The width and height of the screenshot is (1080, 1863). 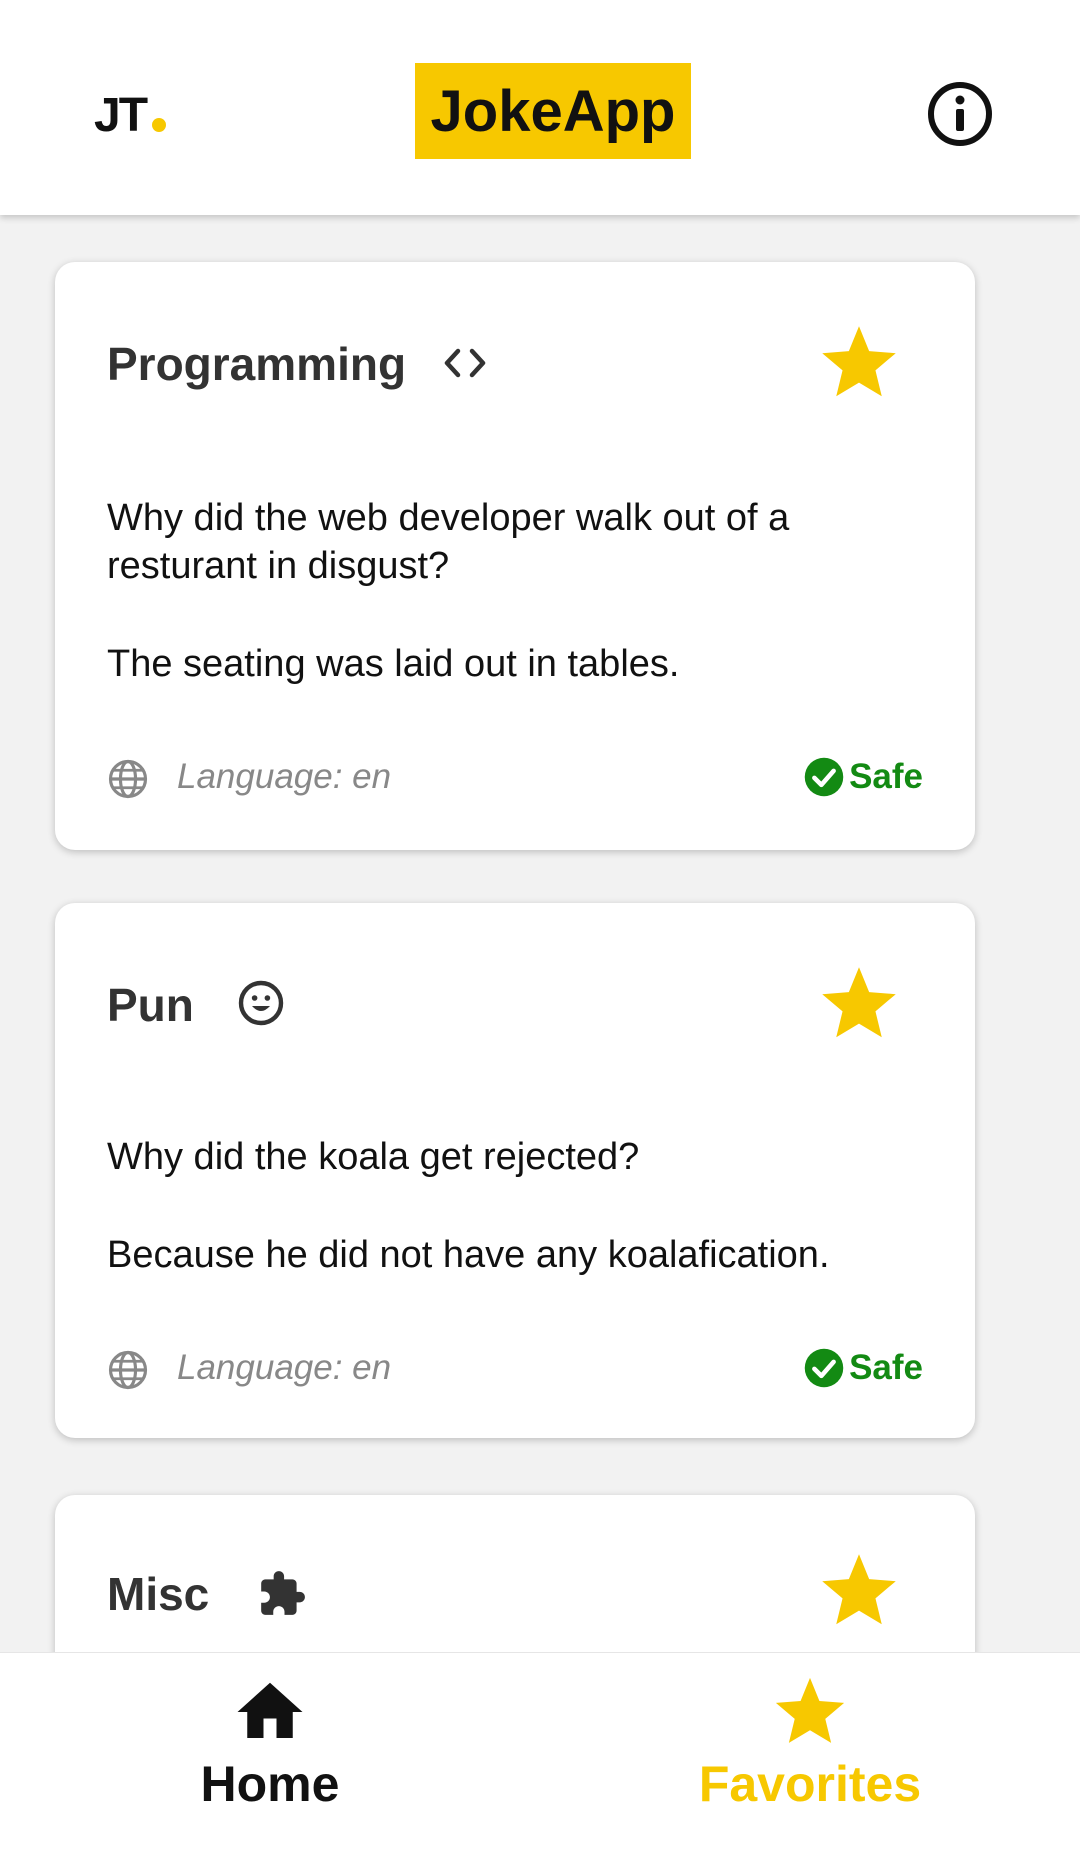 What do you see at coordinates (159, 125) in the screenshot?
I see `logo-dot` at bounding box center [159, 125].